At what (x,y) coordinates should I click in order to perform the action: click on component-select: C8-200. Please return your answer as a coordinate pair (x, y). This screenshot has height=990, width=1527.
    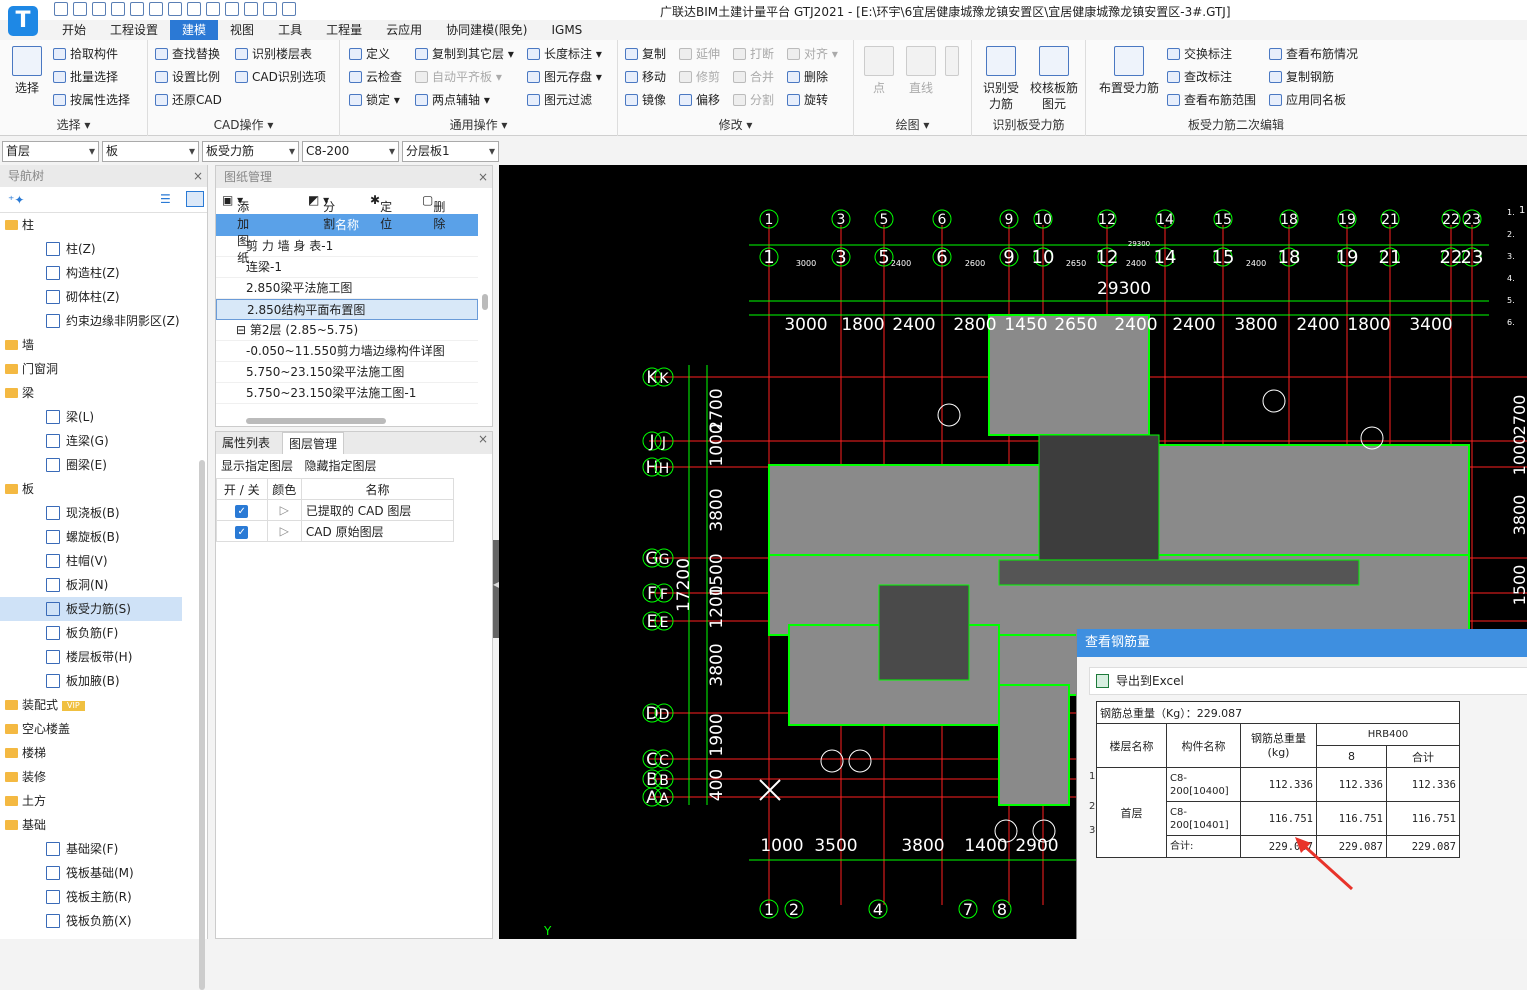
    Looking at the image, I should click on (350, 151).